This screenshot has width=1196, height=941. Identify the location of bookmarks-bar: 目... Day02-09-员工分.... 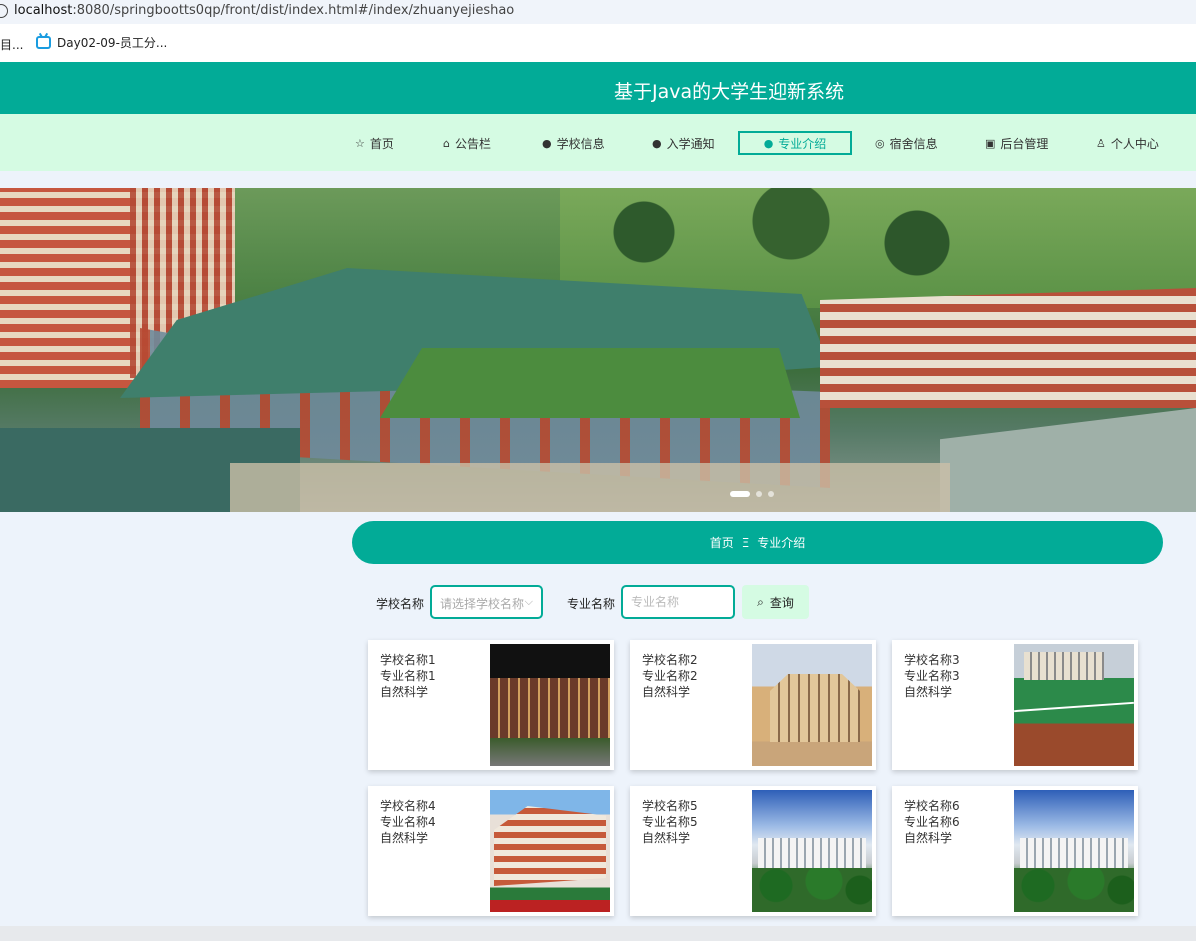
(598, 43).